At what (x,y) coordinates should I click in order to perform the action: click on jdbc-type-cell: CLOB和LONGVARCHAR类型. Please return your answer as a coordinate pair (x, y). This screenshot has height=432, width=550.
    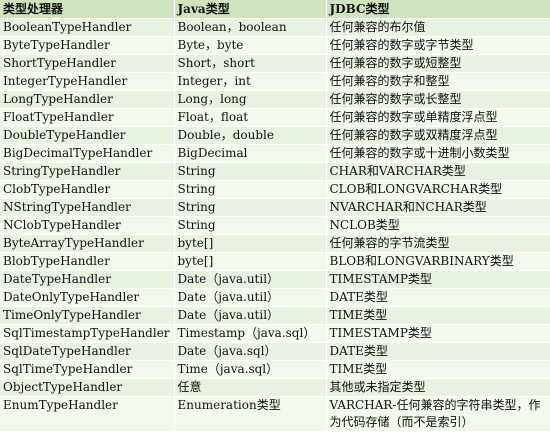
    Looking at the image, I should click on (438, 189).